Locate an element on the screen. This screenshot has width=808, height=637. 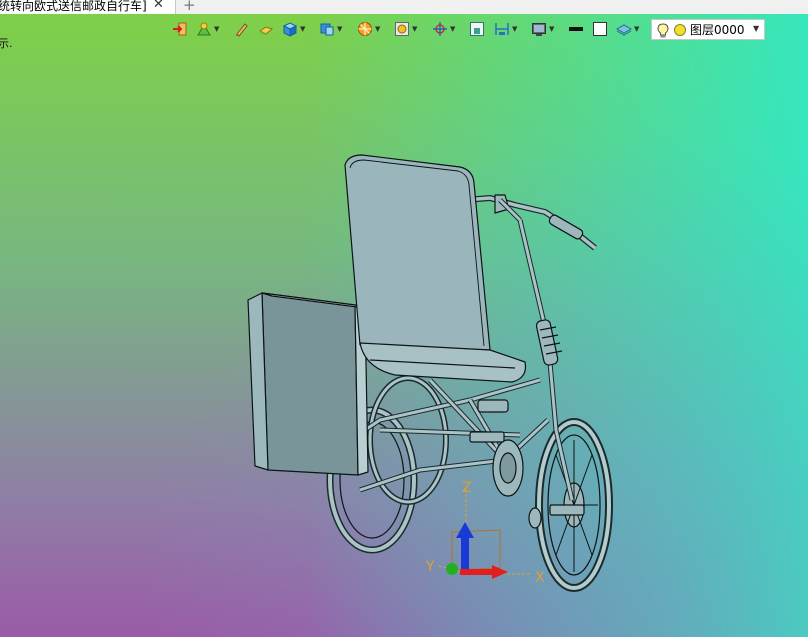
document-tab-title: 统转向欧式送信邮政自行车] is located at coordinates (73, 6).